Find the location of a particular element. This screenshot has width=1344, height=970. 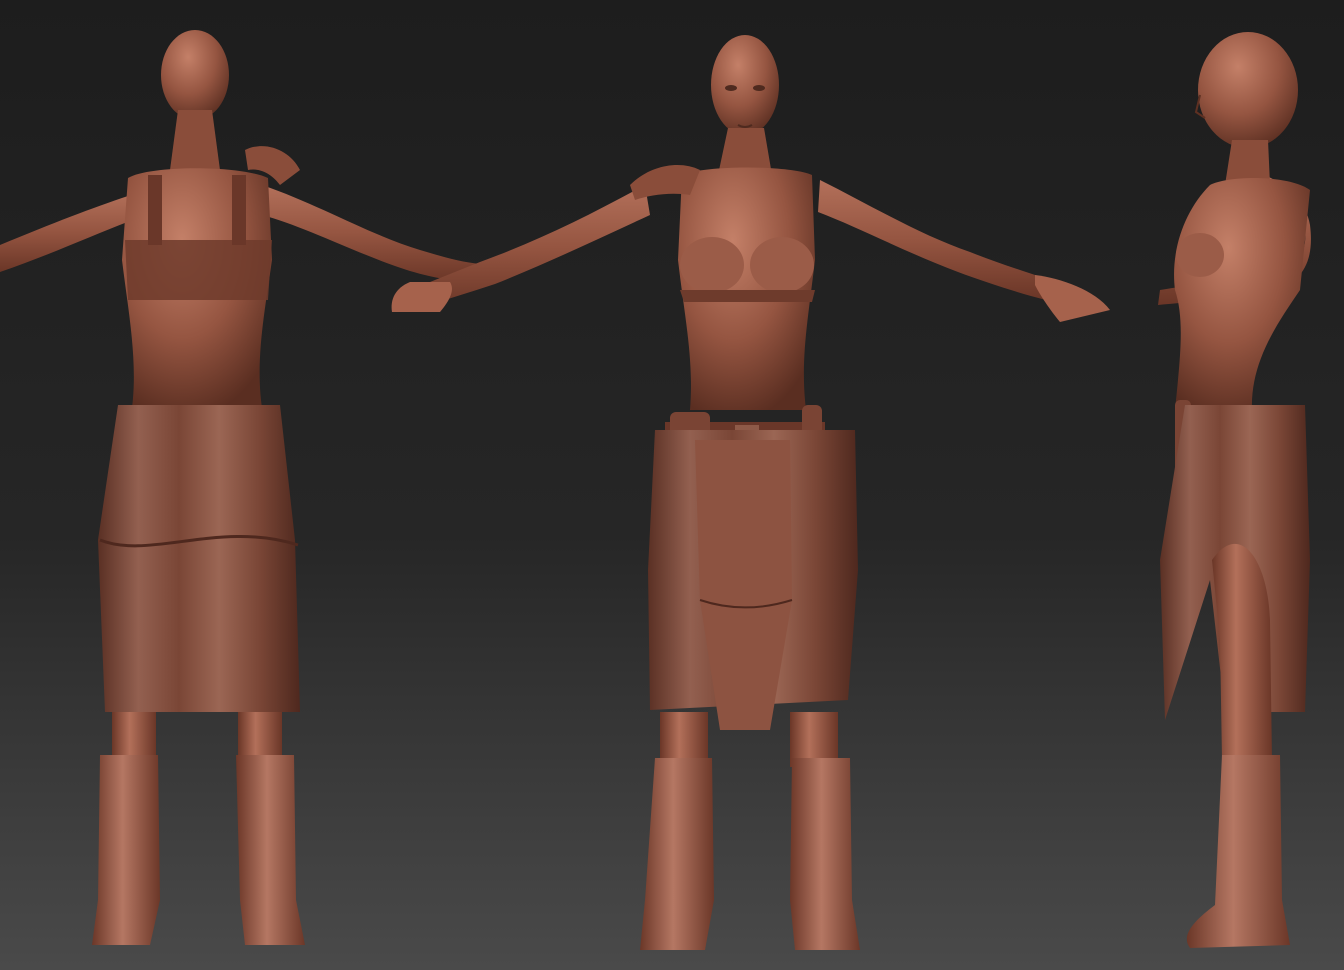

front-shoulder-pad is located at coordinates (665, 182).